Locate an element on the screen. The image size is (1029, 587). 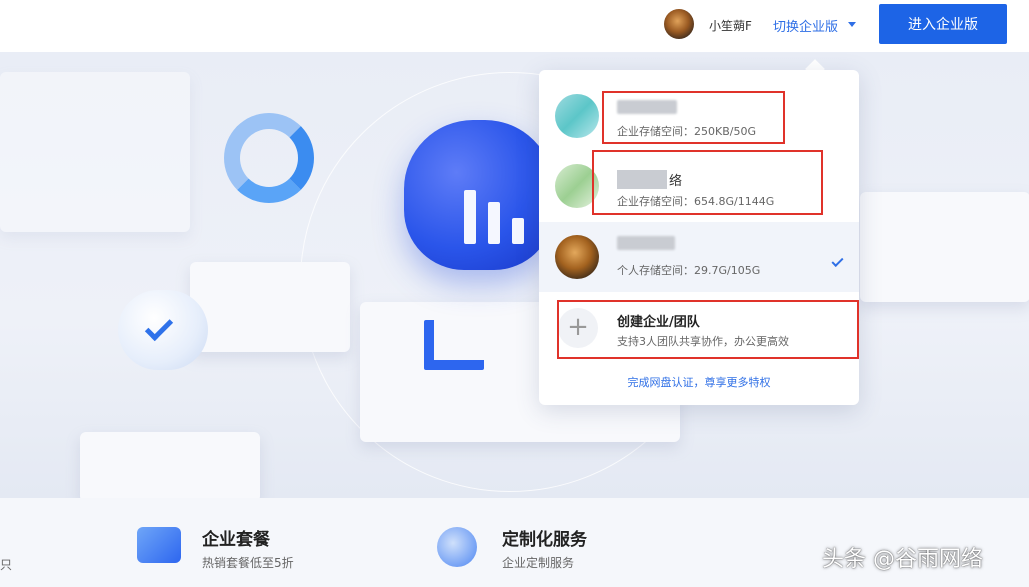
feature-subtitle: 热销套餐低至5折 is located at coordinates (248, 563).